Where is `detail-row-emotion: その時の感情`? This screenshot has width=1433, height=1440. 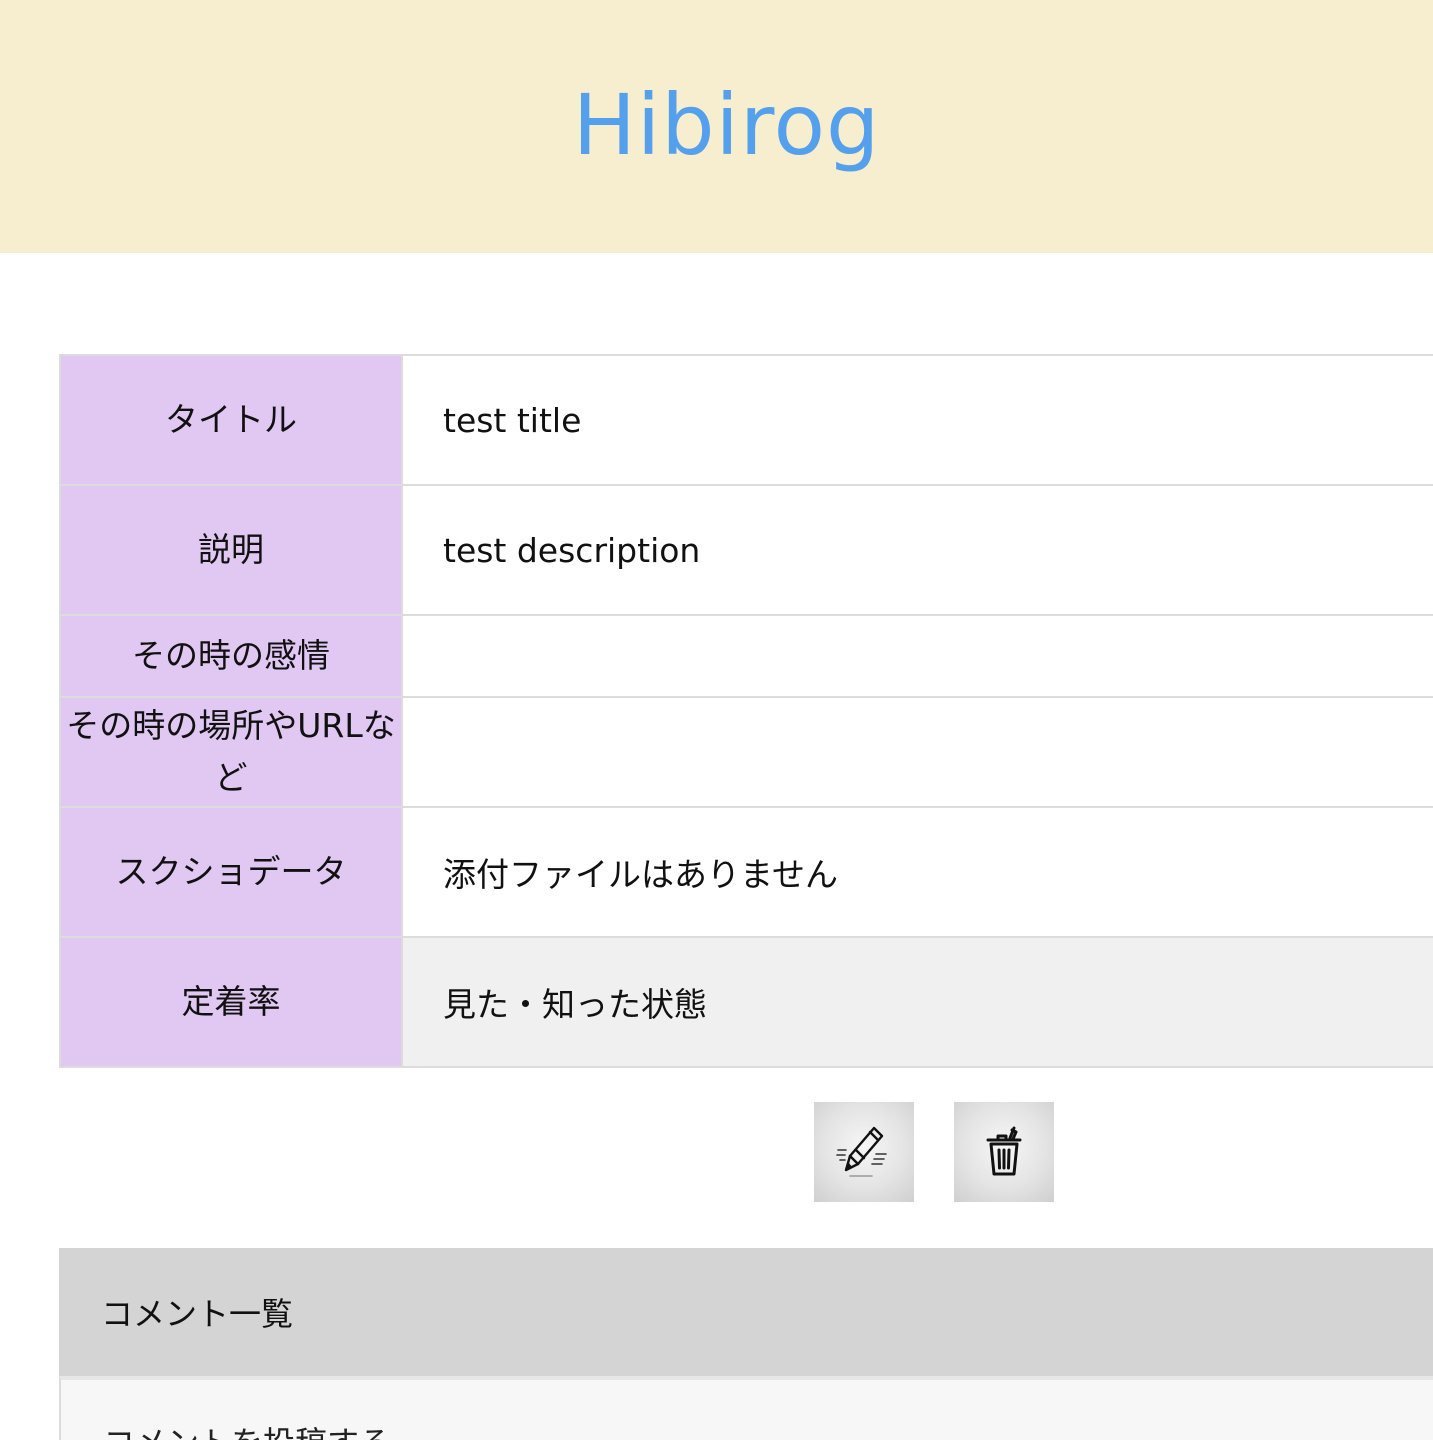 detail-row-emotion: その時の感情 is located at coordinates (746, 656).